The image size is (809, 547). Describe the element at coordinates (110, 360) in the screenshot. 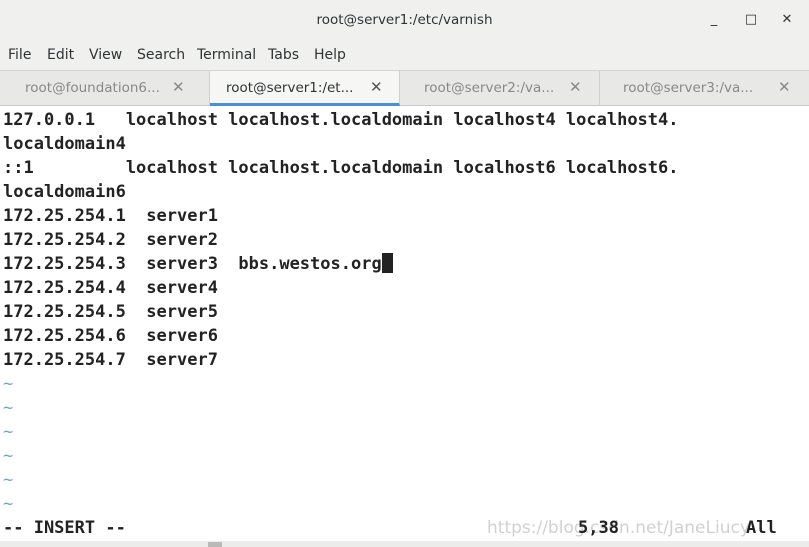

I see `terminal-line: 172.25.254.7 server7` at that location.